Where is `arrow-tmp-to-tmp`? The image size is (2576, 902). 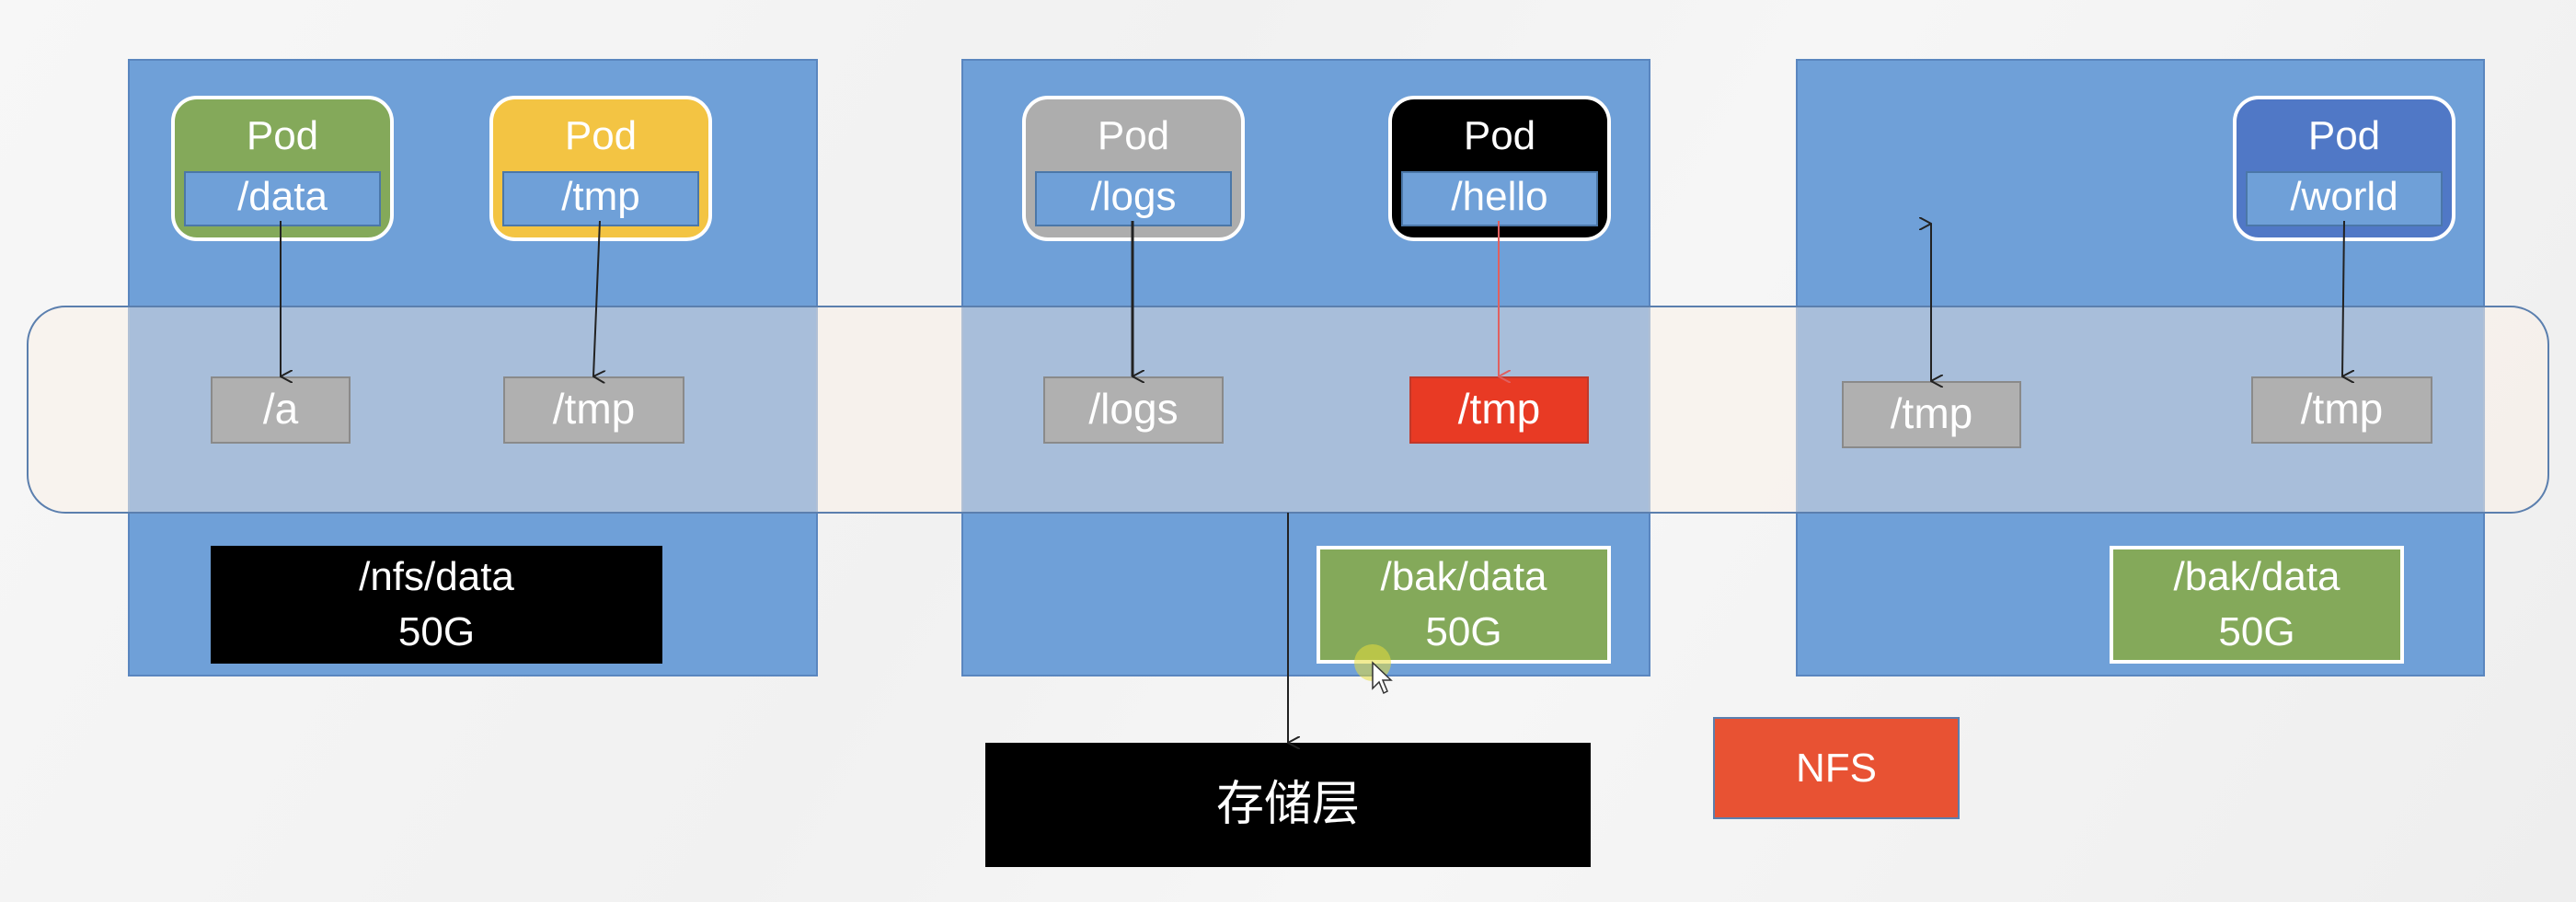
arrow-tmp-to-tmp is located at coordinates (596, 298).